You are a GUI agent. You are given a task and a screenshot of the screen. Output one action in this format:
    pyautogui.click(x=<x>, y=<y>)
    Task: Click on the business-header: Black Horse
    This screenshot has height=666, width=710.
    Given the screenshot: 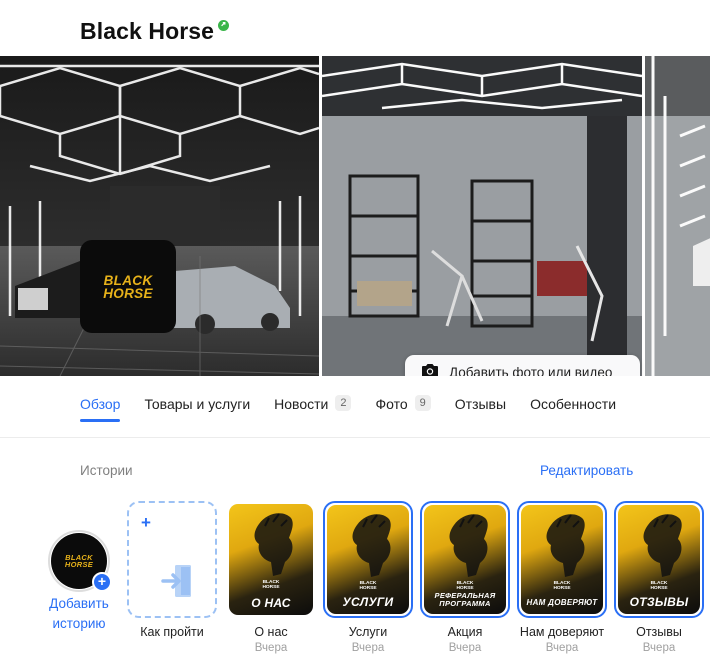 What is the action you would take?
    pyautogui.click(x=155, y=31)
    